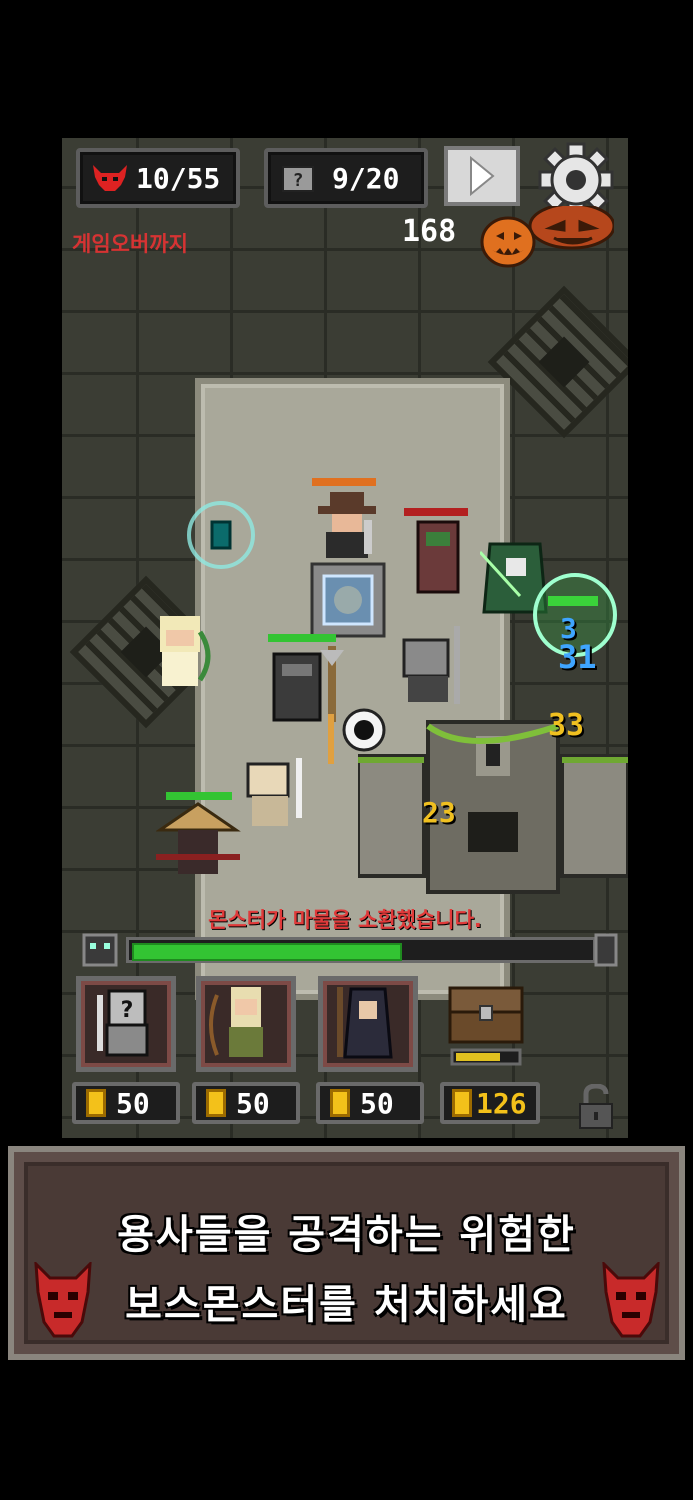 This screenshot has width=693, height=1500. I want to click on knight-hp-bar, so click(302, 638).